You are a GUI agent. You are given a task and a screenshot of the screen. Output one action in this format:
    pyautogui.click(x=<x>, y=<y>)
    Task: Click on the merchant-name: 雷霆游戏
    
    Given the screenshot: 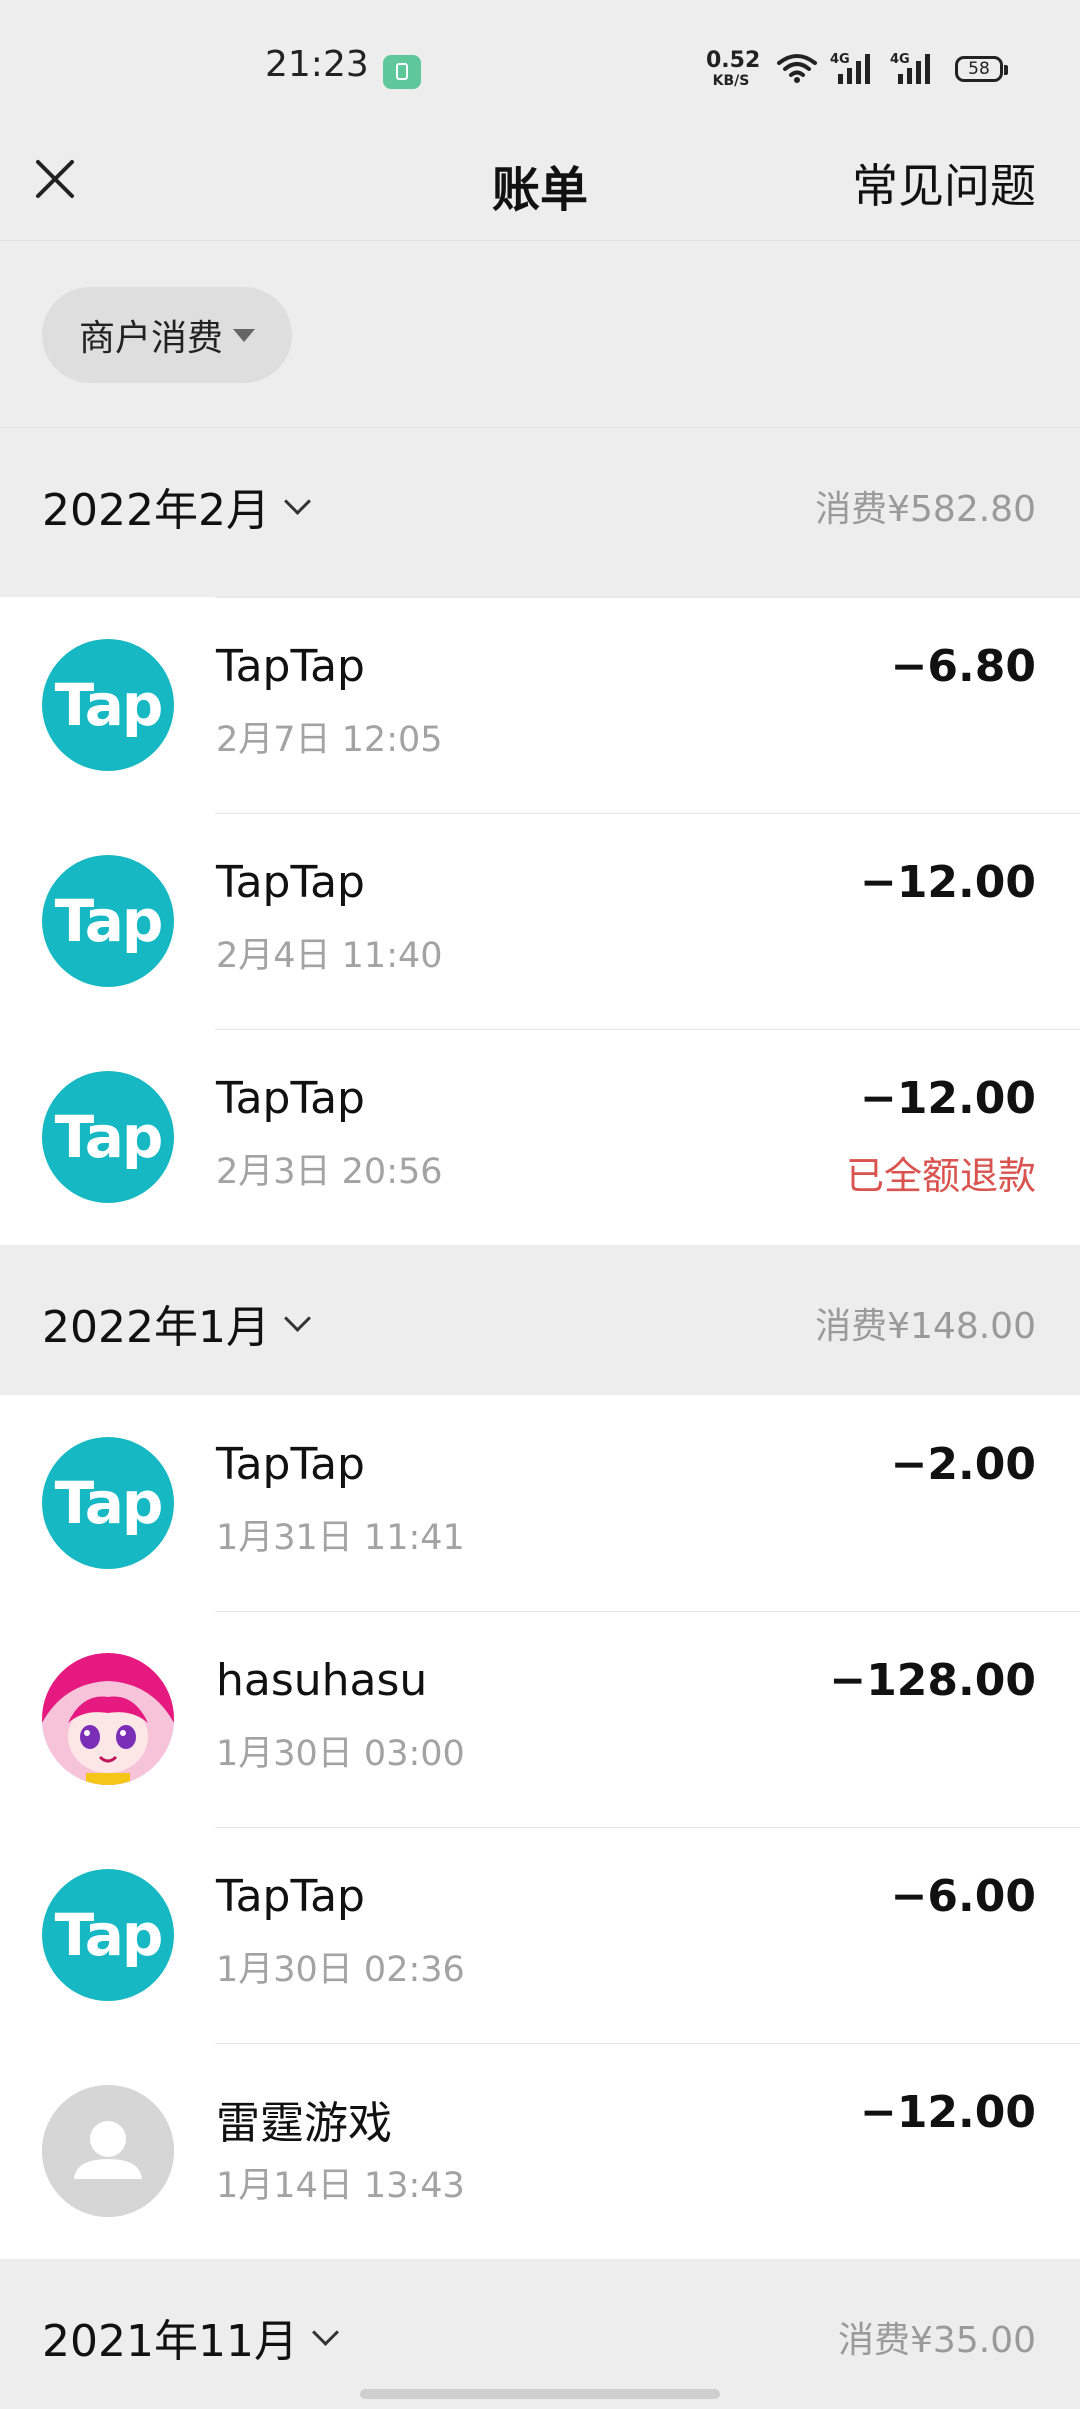 What is the action you would take?
    pyautogui.click(x=304, y=2123)
    